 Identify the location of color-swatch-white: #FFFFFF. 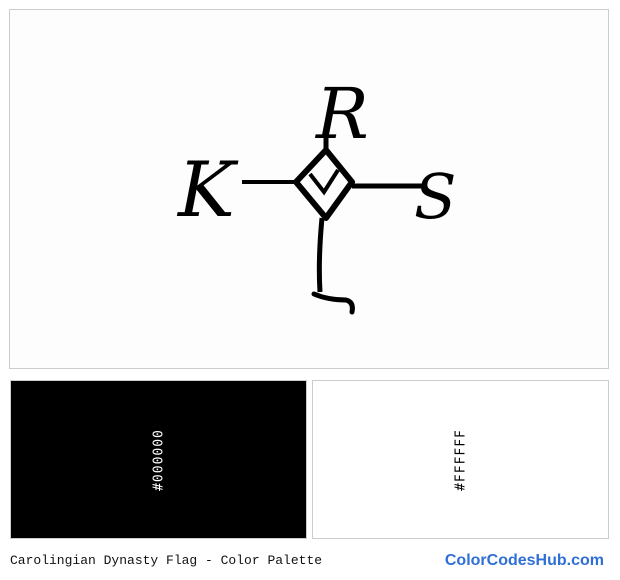
(460, 459).